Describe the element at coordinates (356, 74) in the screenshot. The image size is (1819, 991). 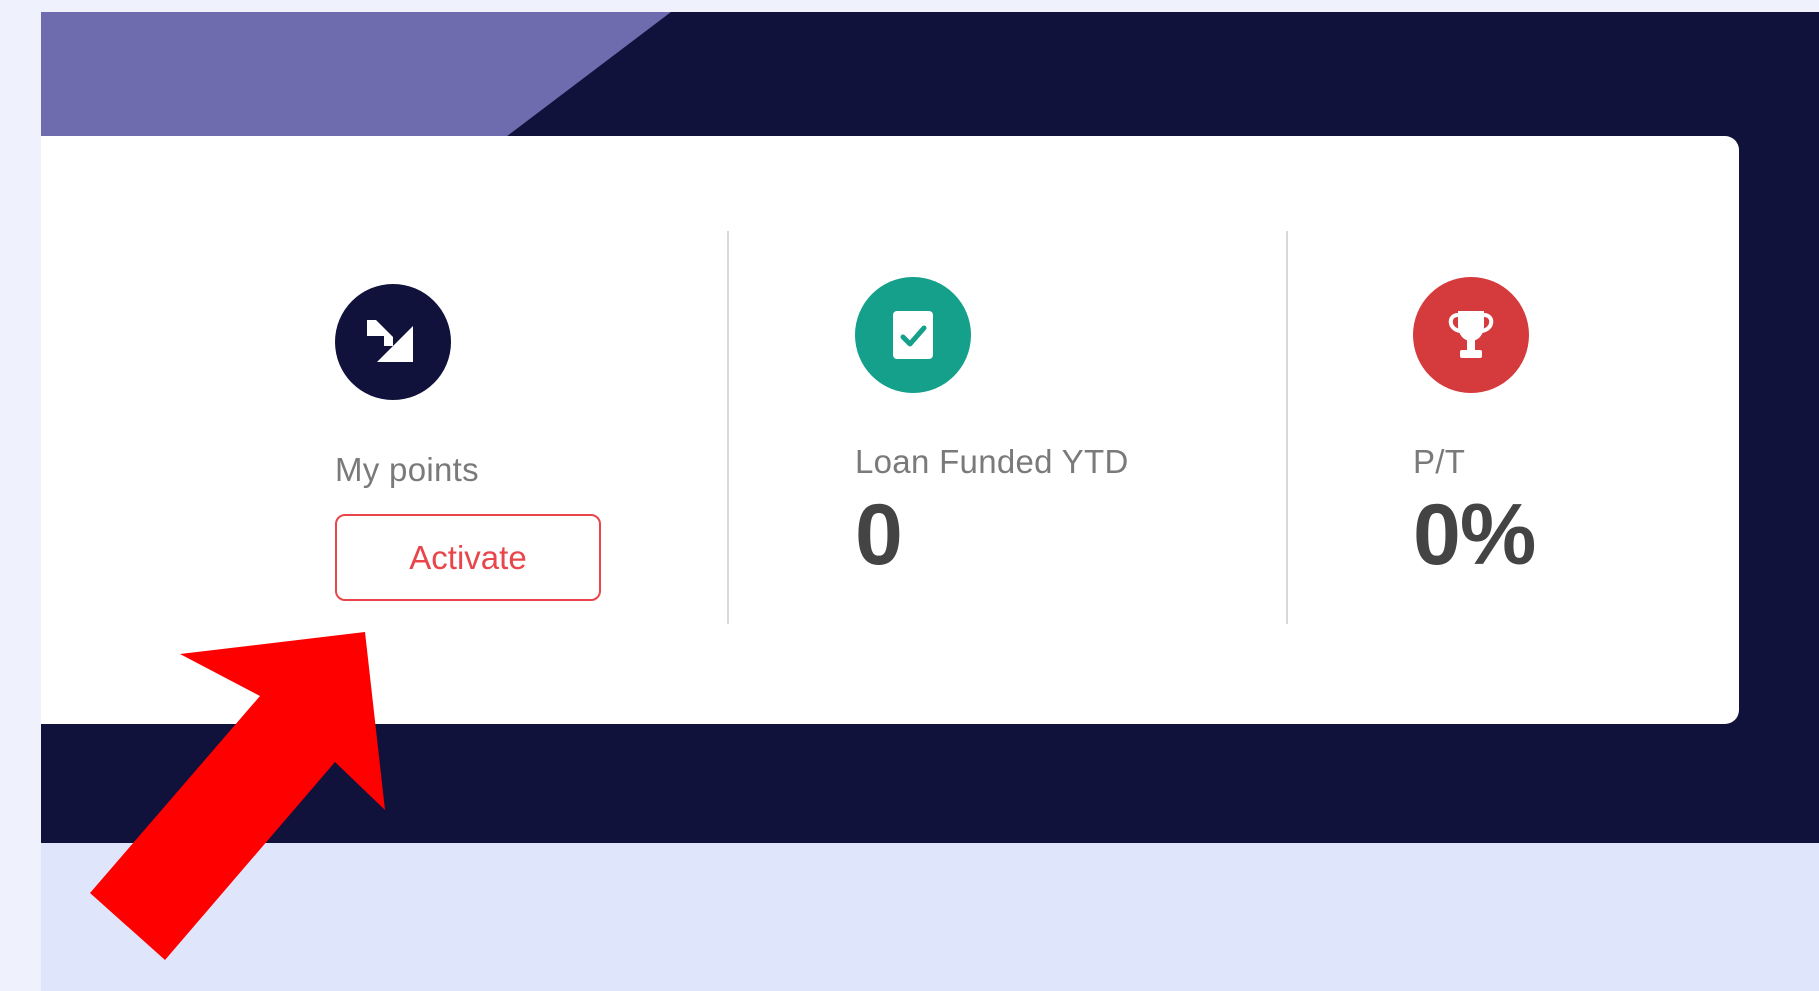
I see `banner-accent-shape` at that location.